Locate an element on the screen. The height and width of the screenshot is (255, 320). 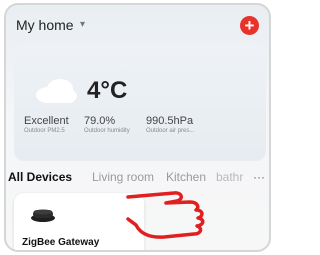
pointing-hand-icon is located at coordinates (165, 215).